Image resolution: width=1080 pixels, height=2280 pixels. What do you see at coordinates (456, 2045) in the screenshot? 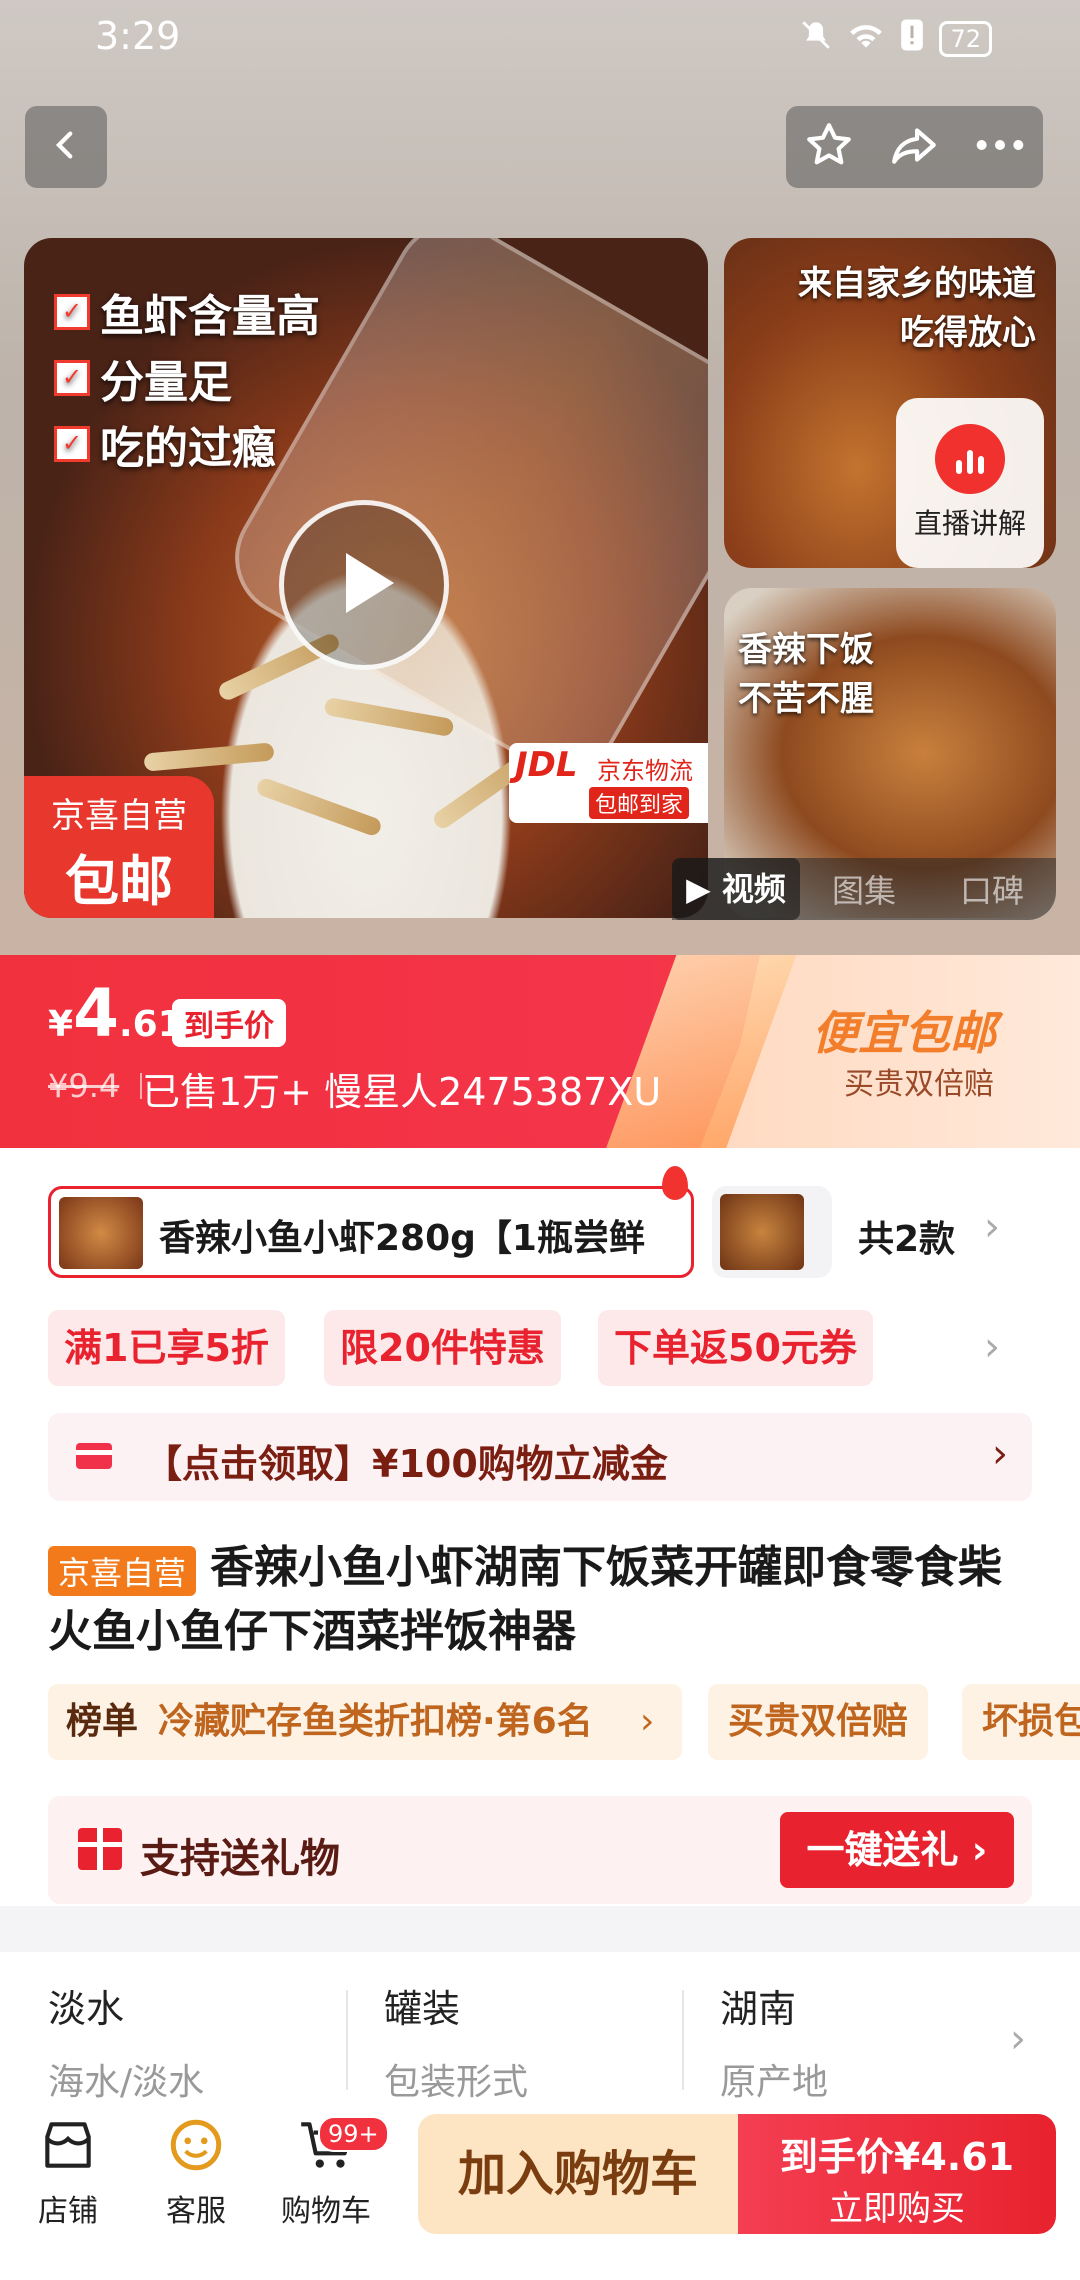
I see `attribute-item: 罐装 包装形式` at bounding box center [456, 2045].